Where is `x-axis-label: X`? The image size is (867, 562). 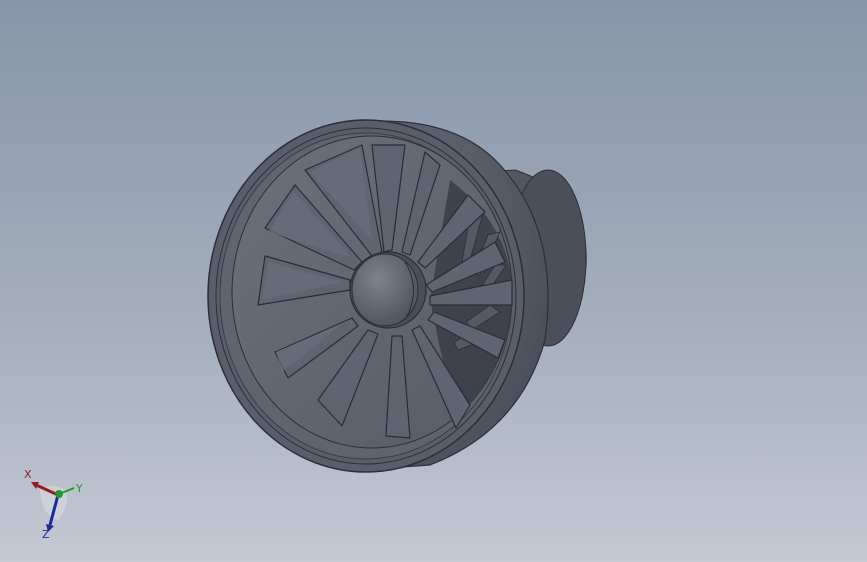 x-axis-label: X is located at coordinates (28, 474).